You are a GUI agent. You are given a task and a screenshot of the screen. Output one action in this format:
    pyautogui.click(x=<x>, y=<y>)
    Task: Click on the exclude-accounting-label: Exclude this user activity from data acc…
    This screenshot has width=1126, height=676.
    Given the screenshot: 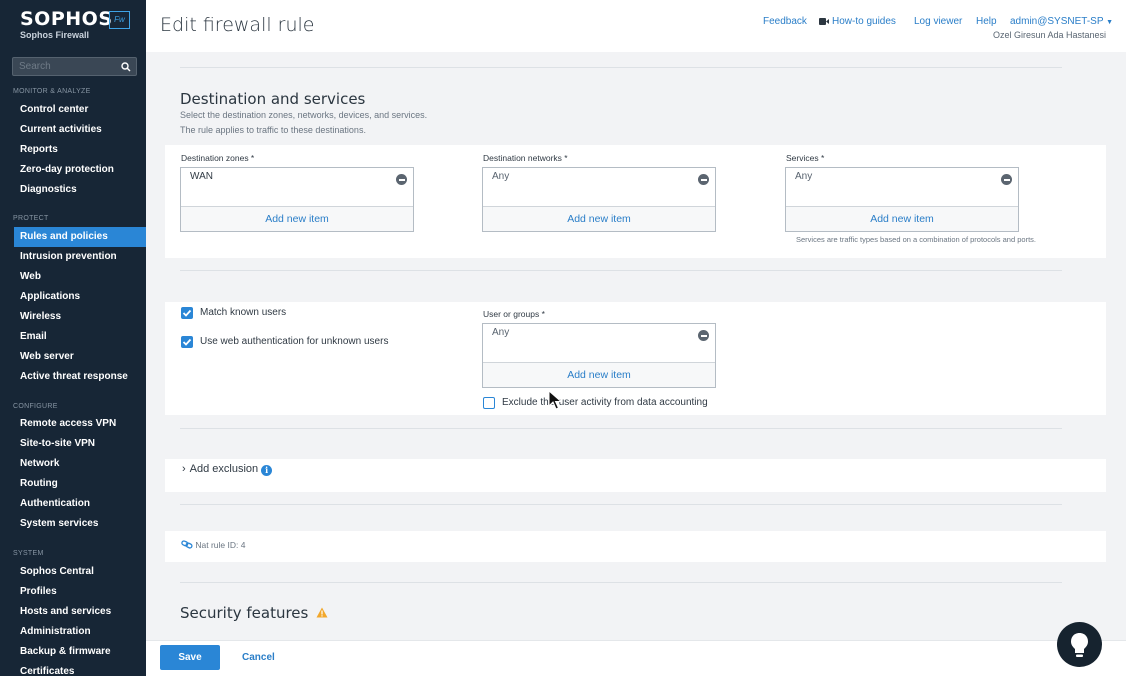 What is the action you would take?
    pyautogui.click(x=605, y=402)
    